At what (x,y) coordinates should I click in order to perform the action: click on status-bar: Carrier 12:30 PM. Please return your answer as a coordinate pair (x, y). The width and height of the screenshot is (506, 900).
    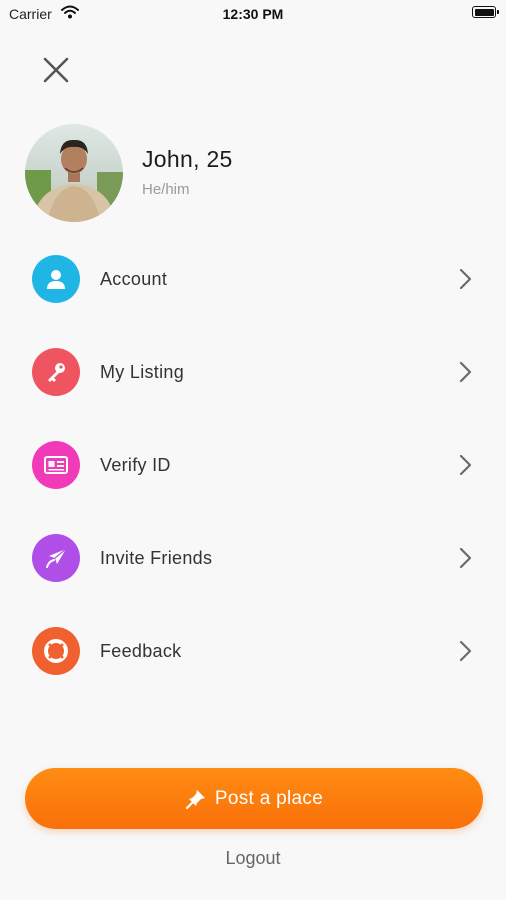
    Looking at the image, I should click on (253, 14).